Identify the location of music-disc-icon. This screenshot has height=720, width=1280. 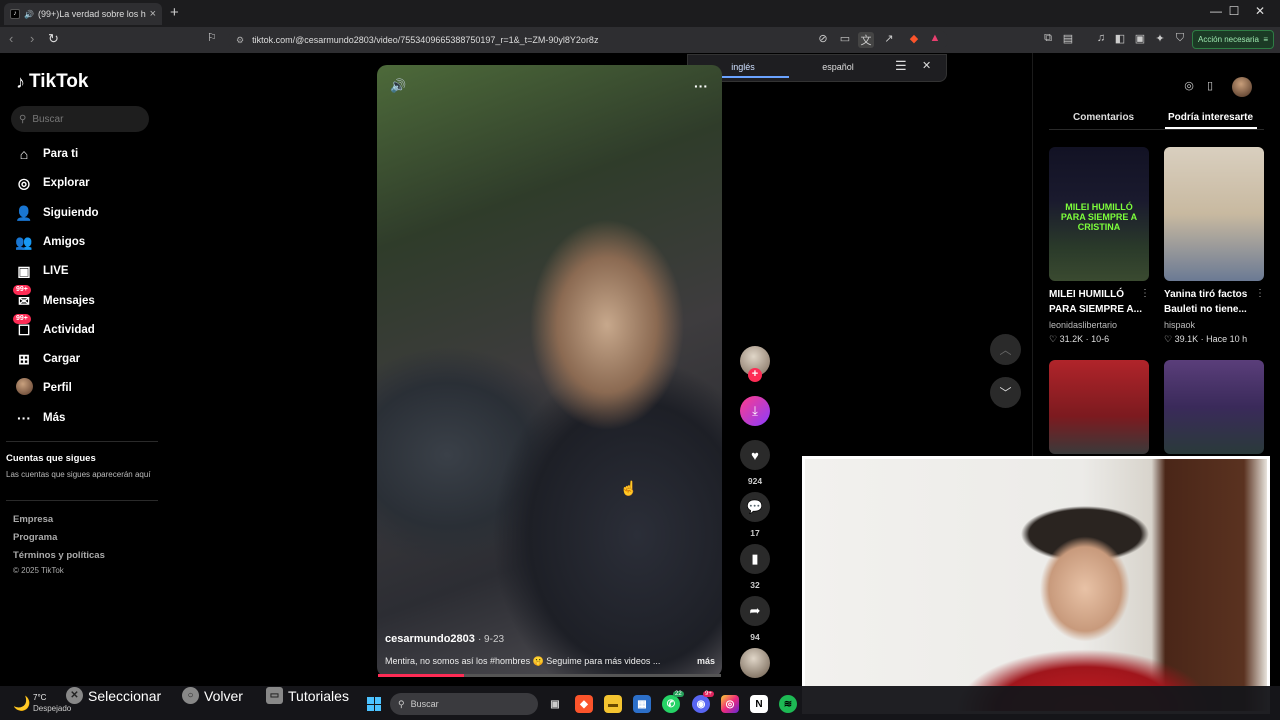
(755, 663).